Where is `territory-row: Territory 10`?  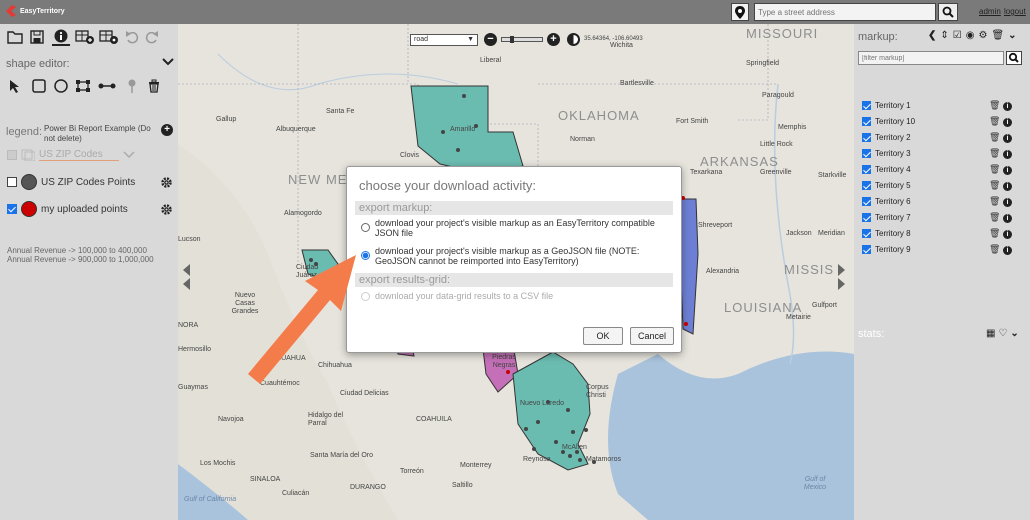
territory-row: Territory 10 is located at coordinates (888, 121).